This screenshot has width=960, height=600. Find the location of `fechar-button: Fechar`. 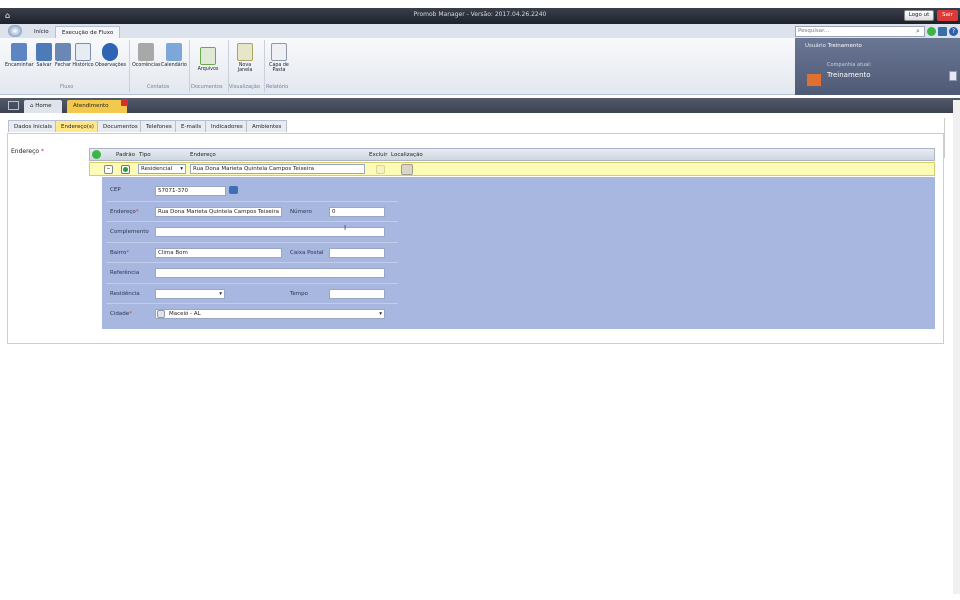

fechar-button: Fechar is located at coordinates (63, 55).